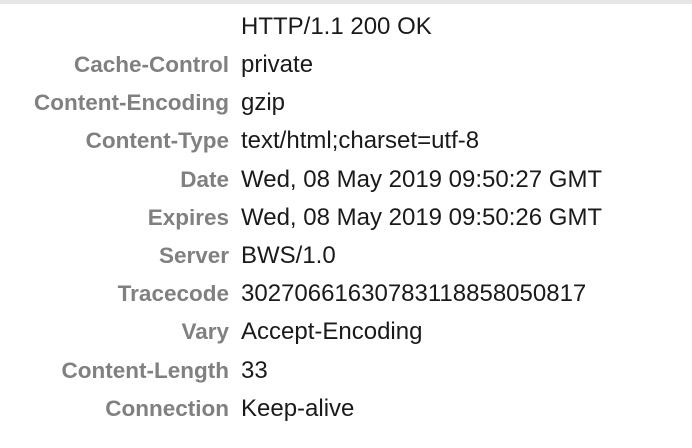 Image resolution: width=692 pixels, height=448 pixels. I want to click on header-row-content-type: Content-Type text/html;charset=utf-8, so click(346, 141).